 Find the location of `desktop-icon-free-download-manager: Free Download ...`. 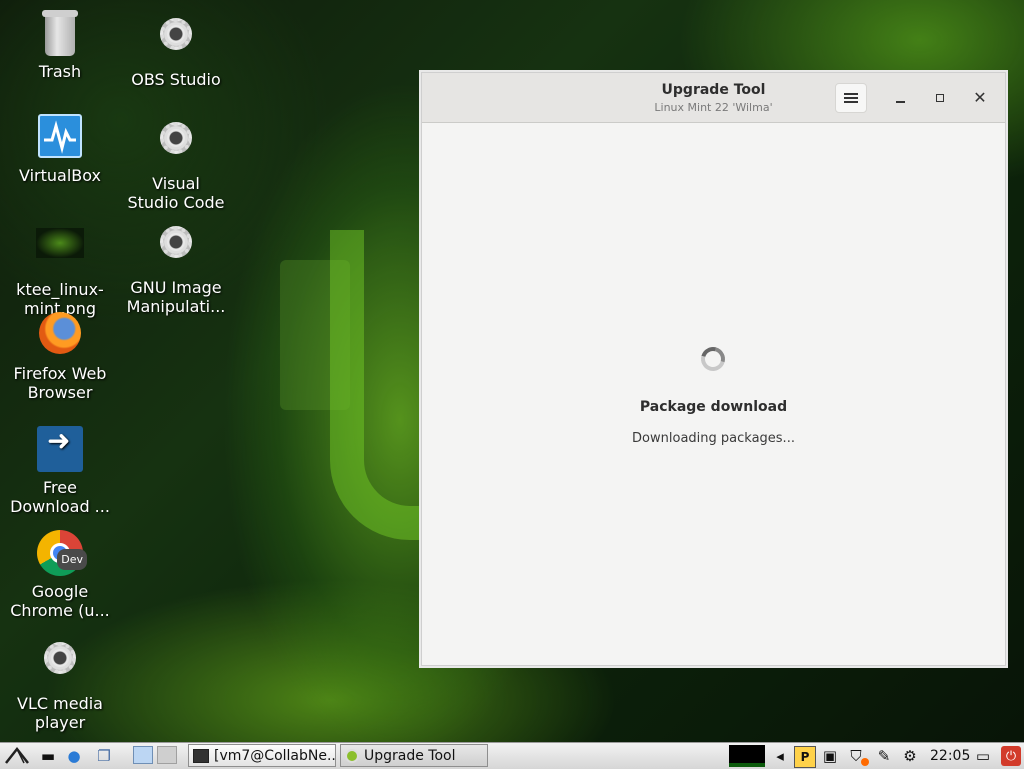

desktop-icon-free-download-manager: Free Download ... is located at coordinates (60, 471).